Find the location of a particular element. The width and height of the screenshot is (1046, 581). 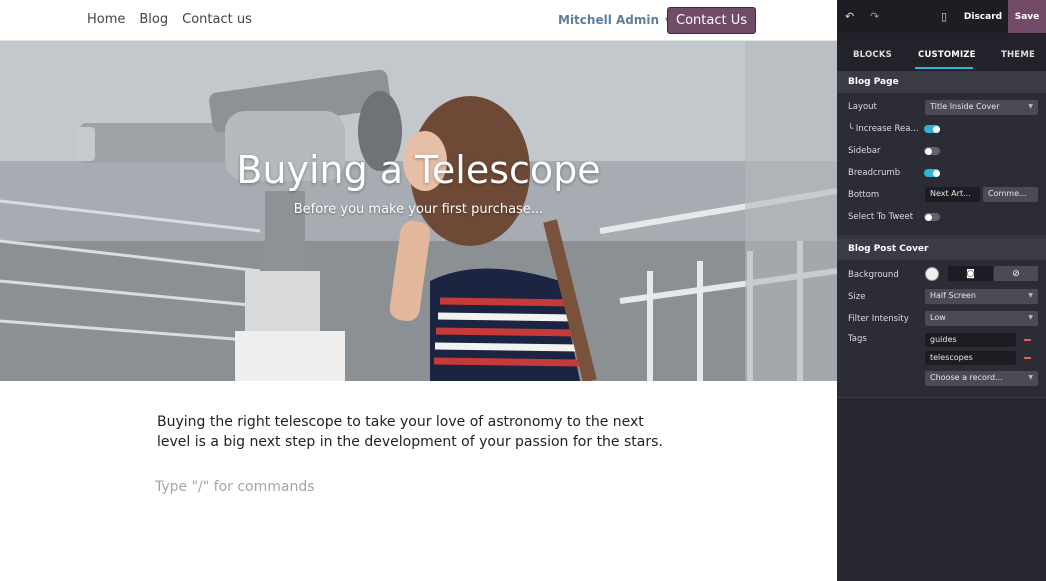

section-divider is located at coordinates (941, 236).